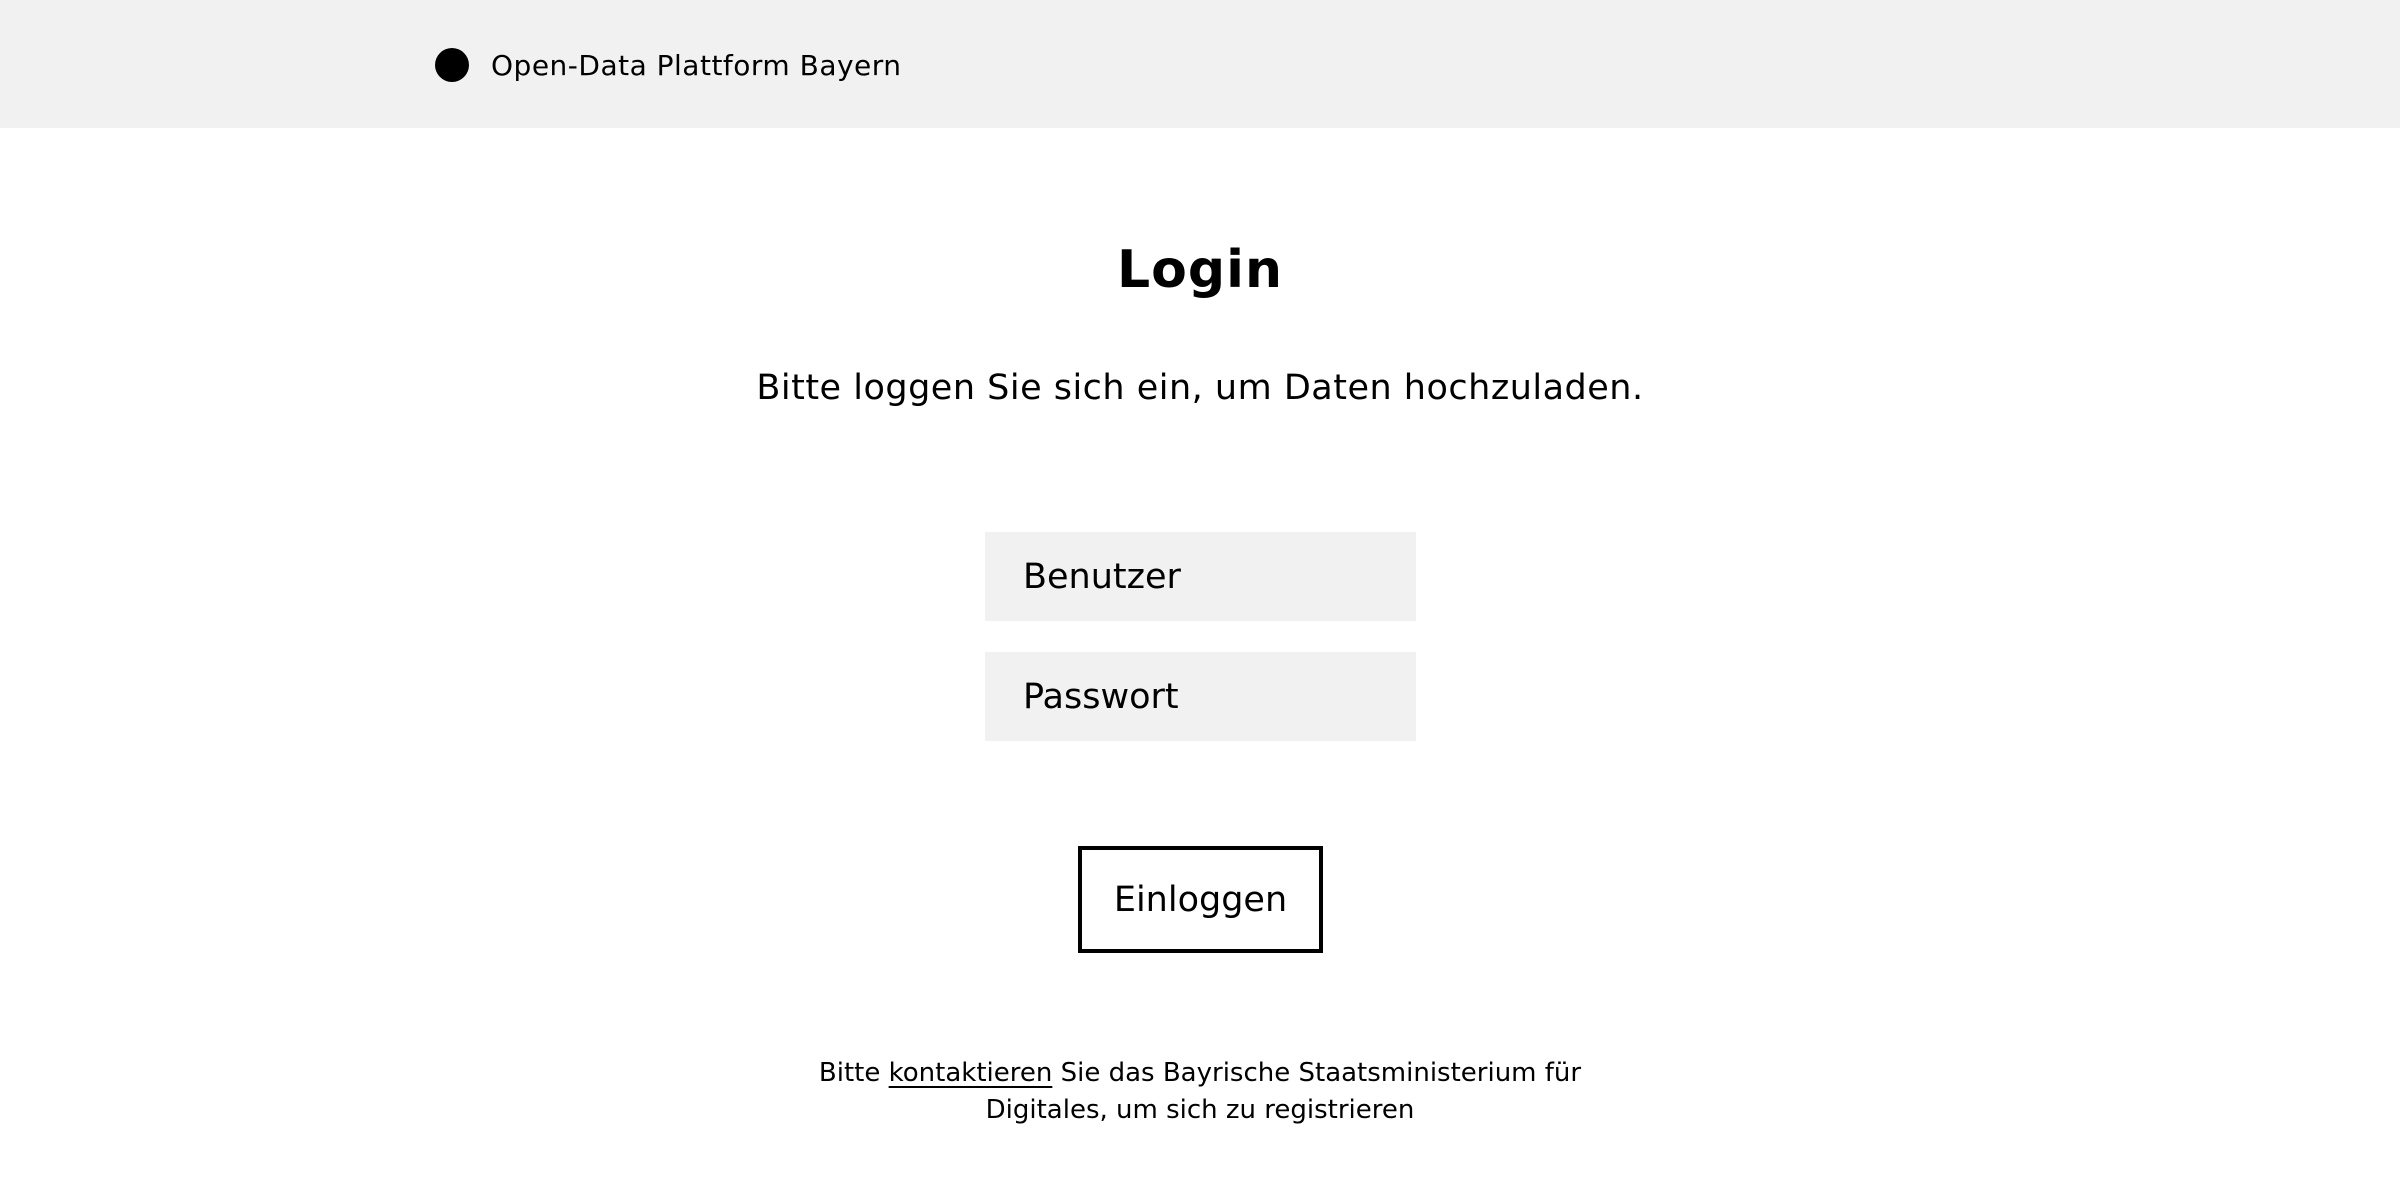  I want to click on top-bar: Open-Data Plattform Bayern, so click(1200, 64).